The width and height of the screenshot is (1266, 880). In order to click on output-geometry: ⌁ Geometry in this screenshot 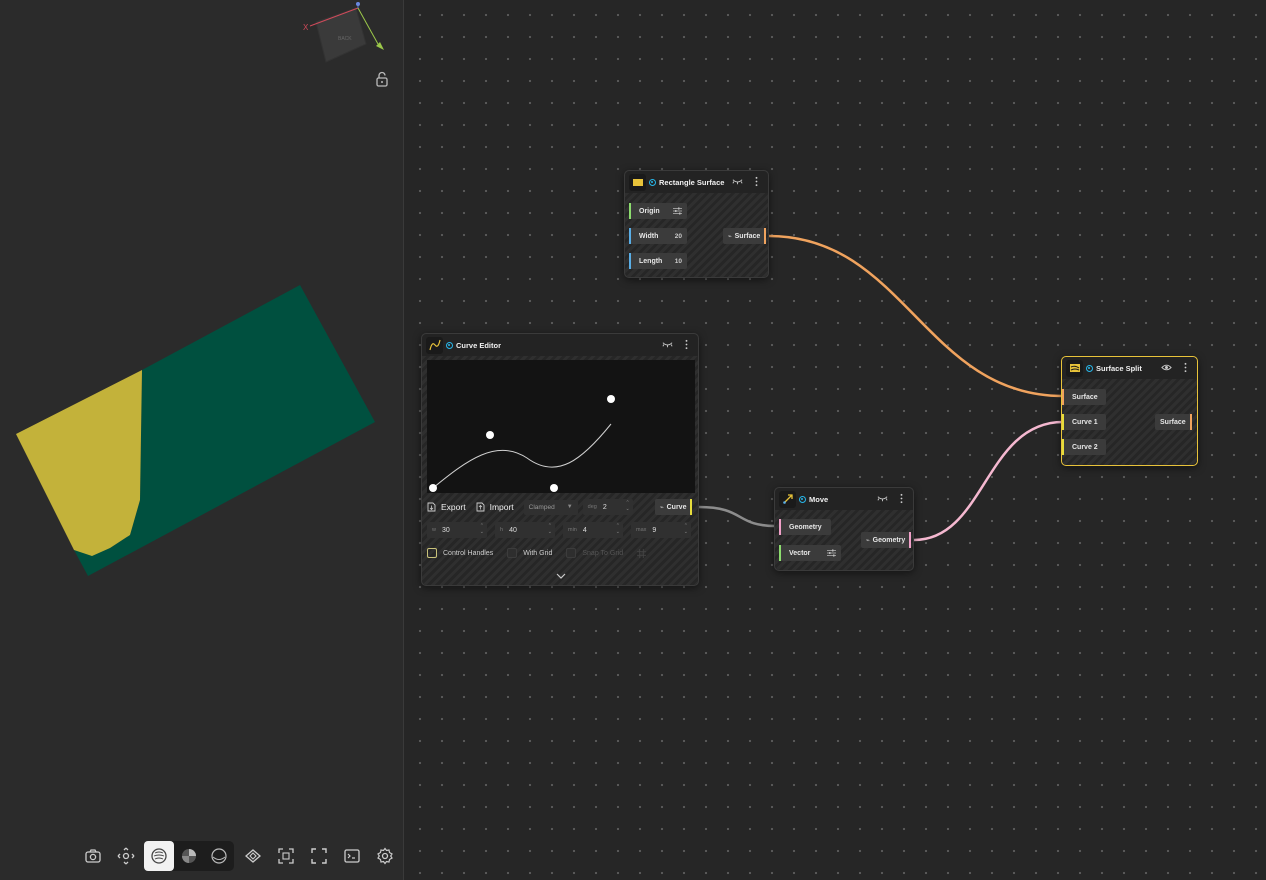, I will do `click(886, 540)`.